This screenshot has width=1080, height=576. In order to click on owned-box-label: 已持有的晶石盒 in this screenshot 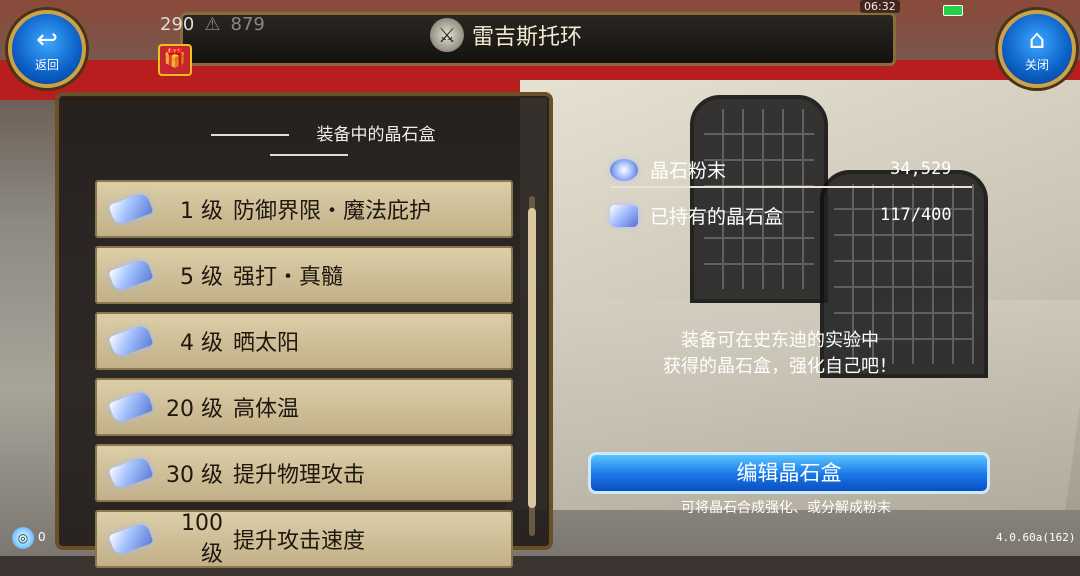, I will do `click(717, 217)`.